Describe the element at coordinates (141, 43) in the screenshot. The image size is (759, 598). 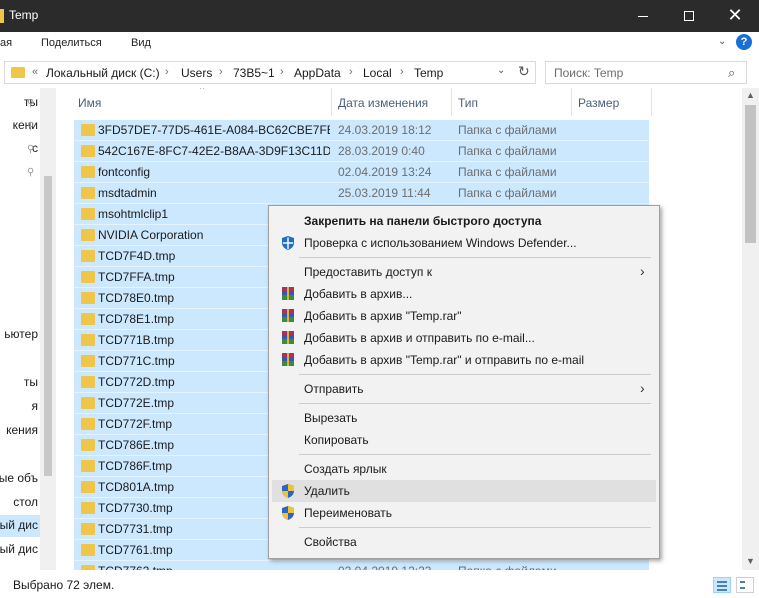
I see `tab-view: Вид` at that location.